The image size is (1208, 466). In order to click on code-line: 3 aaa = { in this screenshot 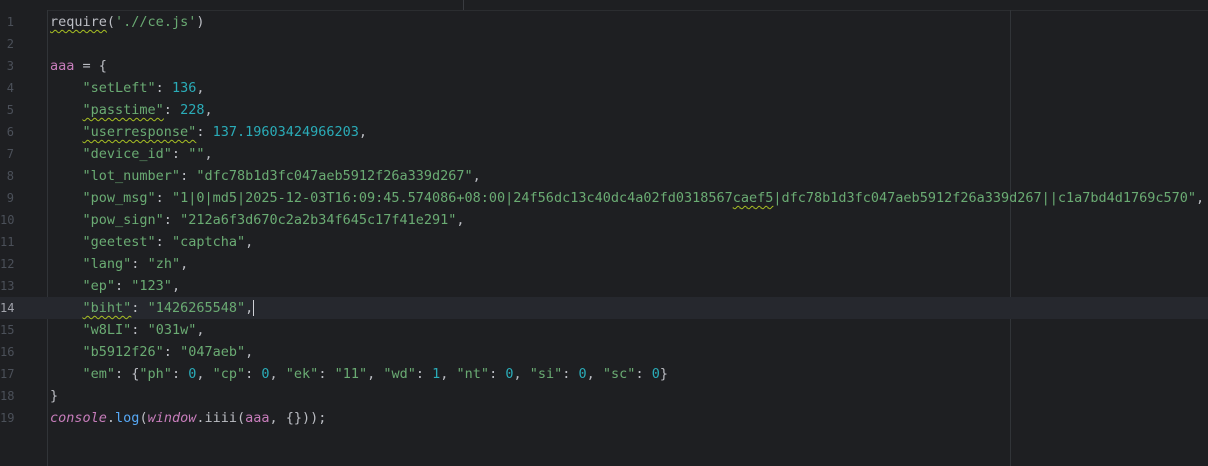, I will do `click(604, 66)`.